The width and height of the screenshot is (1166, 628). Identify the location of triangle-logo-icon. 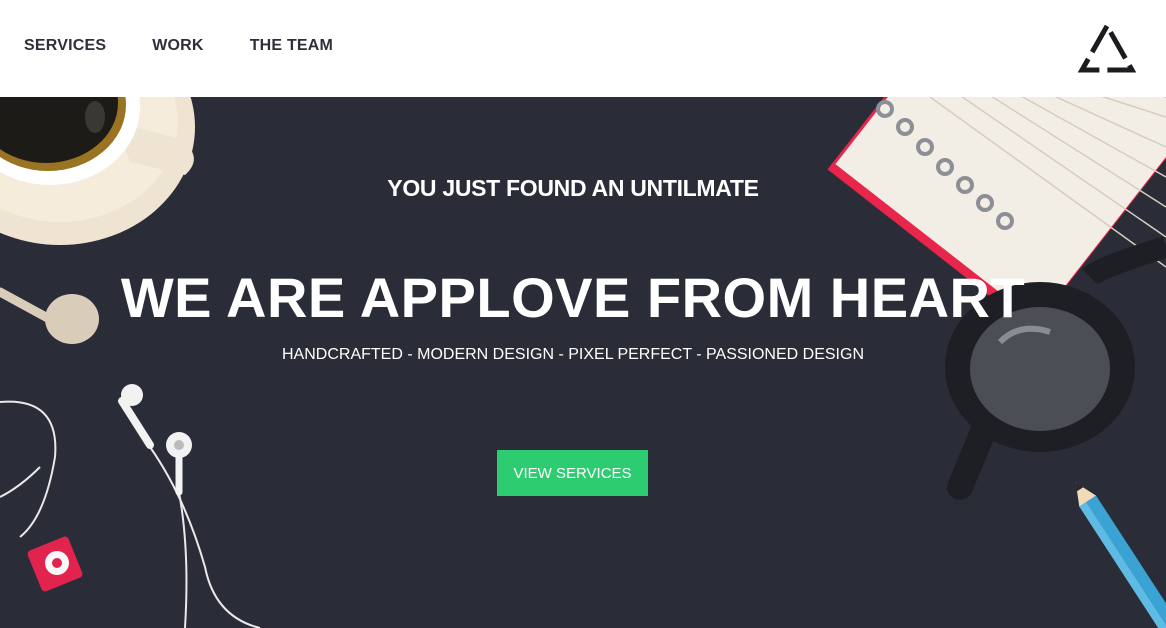
(1107, 48).